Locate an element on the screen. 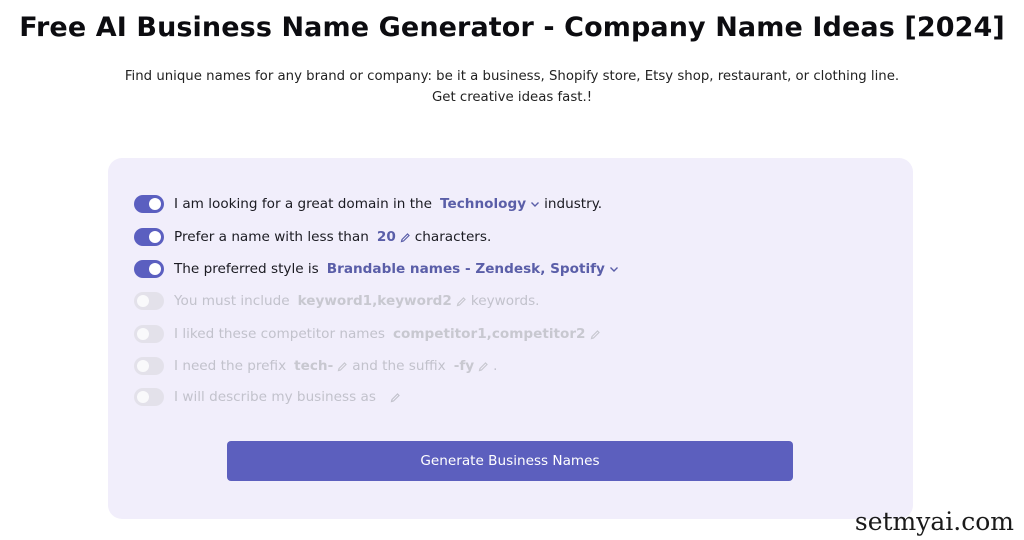  style-toggle is located at coordinates (149, 269).